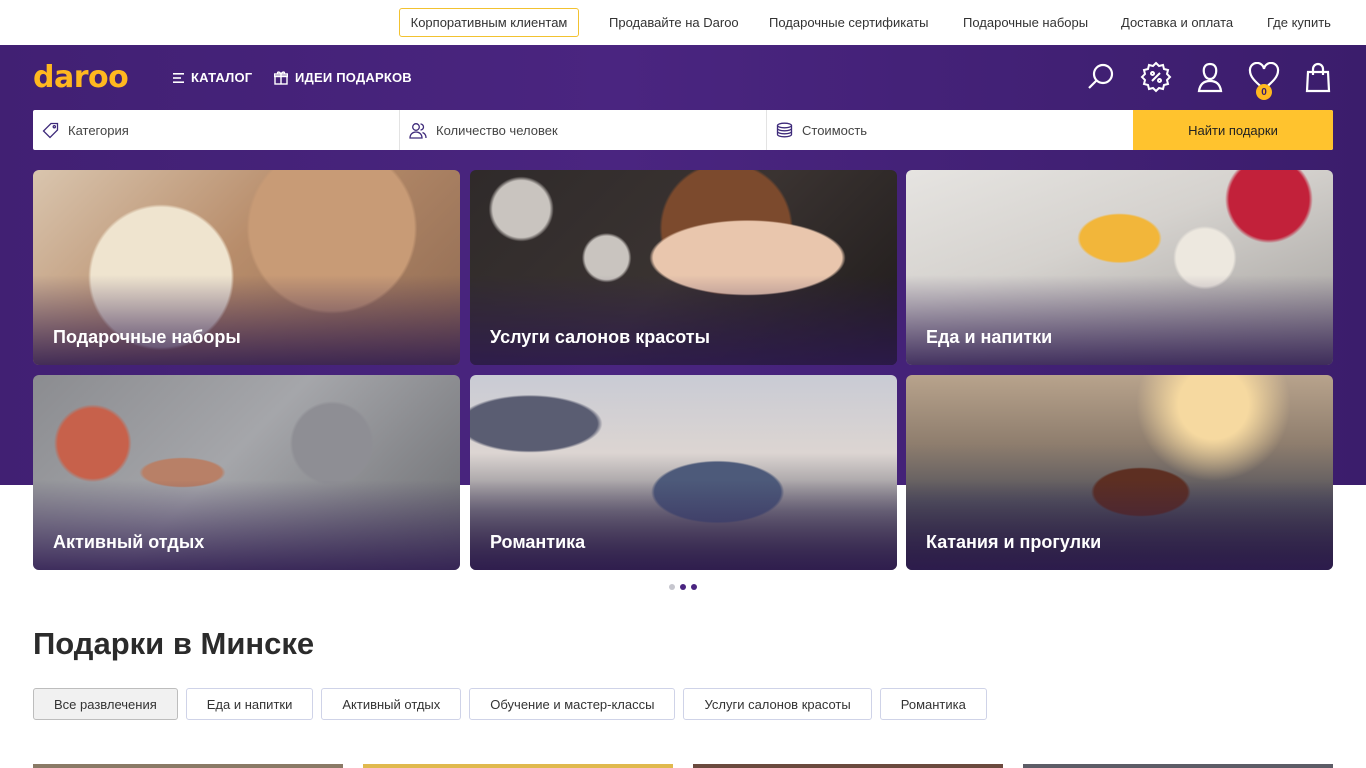 This screenshot has width=1366, height=768. I want to click on gift-sets-link: Подарочные наборы, so click(1025, 22).